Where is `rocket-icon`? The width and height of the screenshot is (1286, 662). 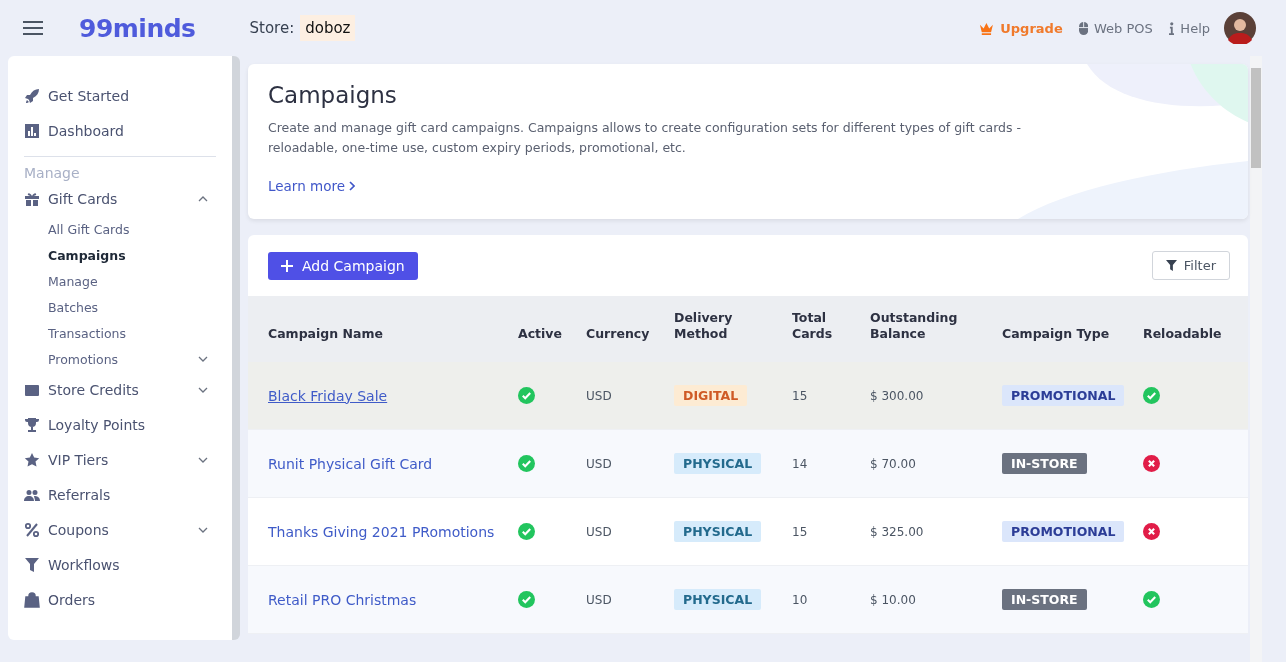 rocket-icon is located at coordinates (32, 95).